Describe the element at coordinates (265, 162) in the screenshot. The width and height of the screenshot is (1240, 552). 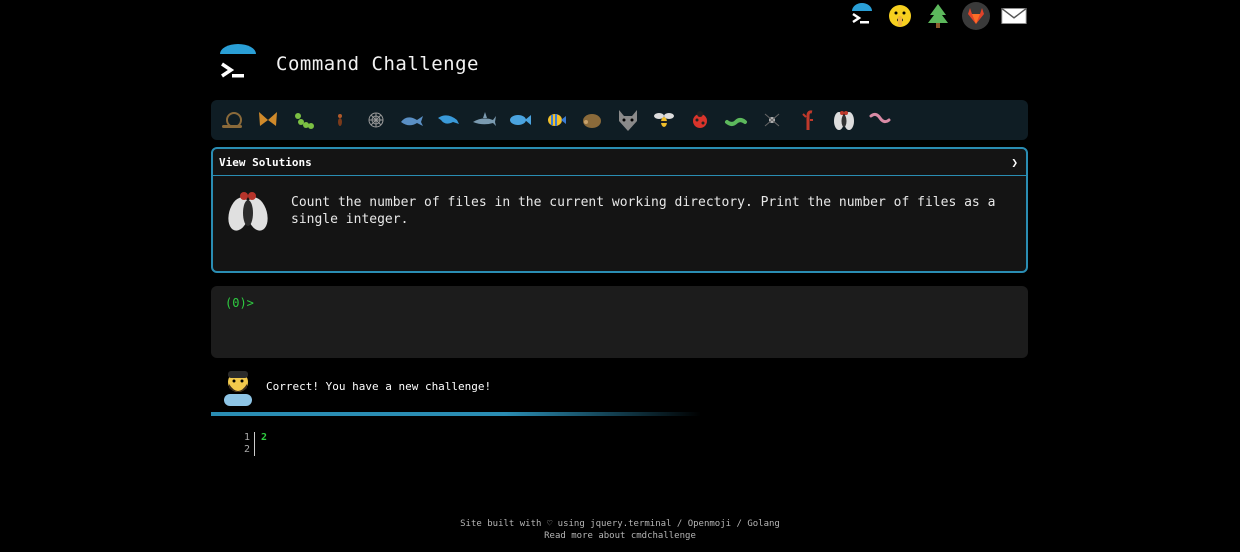
I see `view-solutions-label: View Solutions` at that location.